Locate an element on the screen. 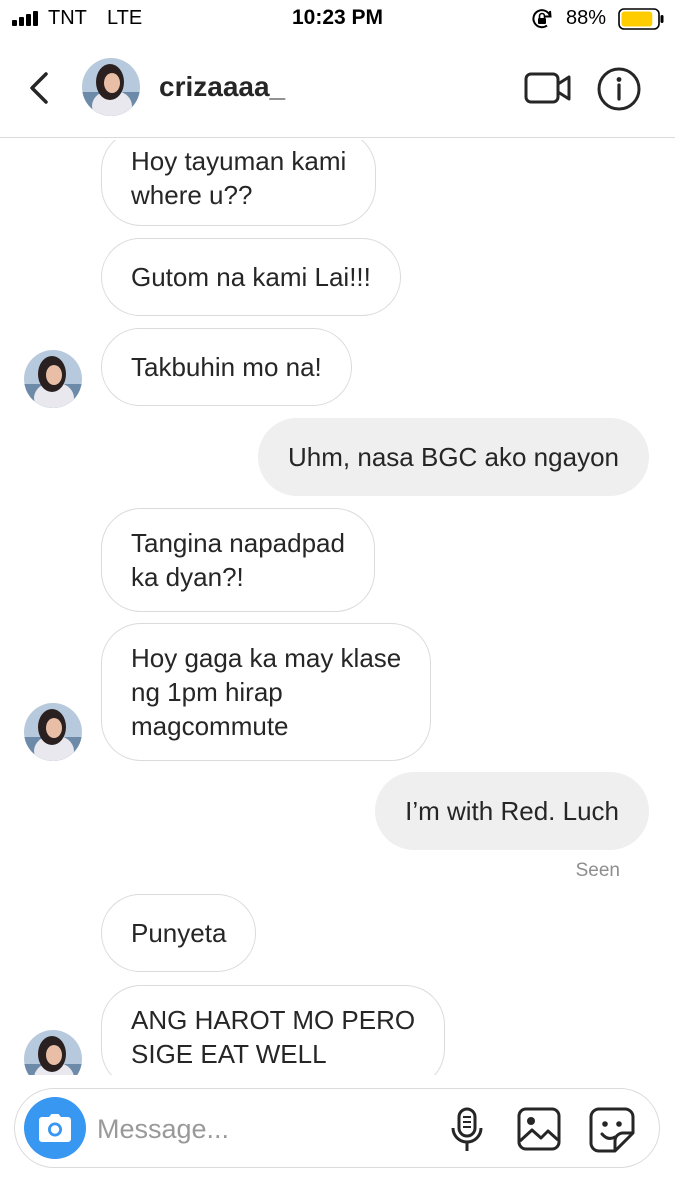 The width and height of the screenshot is (675, 1200). message-bubble: Gutom na kami Lai!!! is located at coordinates (251, 277).